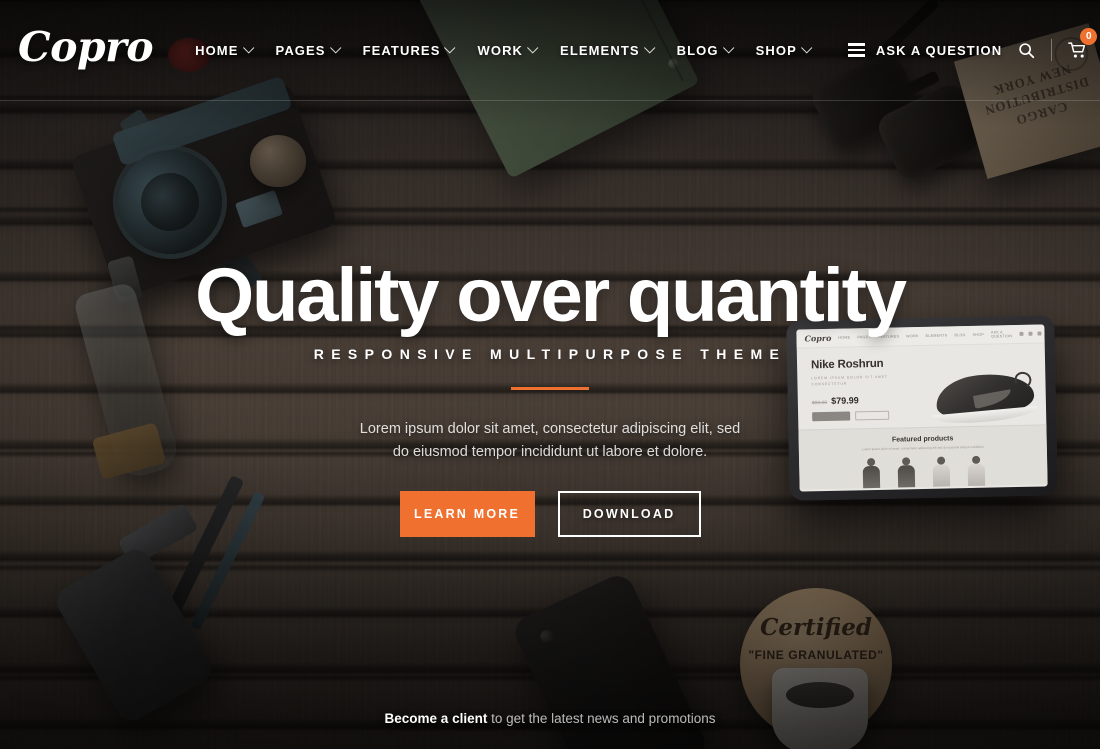  Describe the element at coordinates (776, 50) in the screenshot. I see `nav-label: SHOP` at that location.